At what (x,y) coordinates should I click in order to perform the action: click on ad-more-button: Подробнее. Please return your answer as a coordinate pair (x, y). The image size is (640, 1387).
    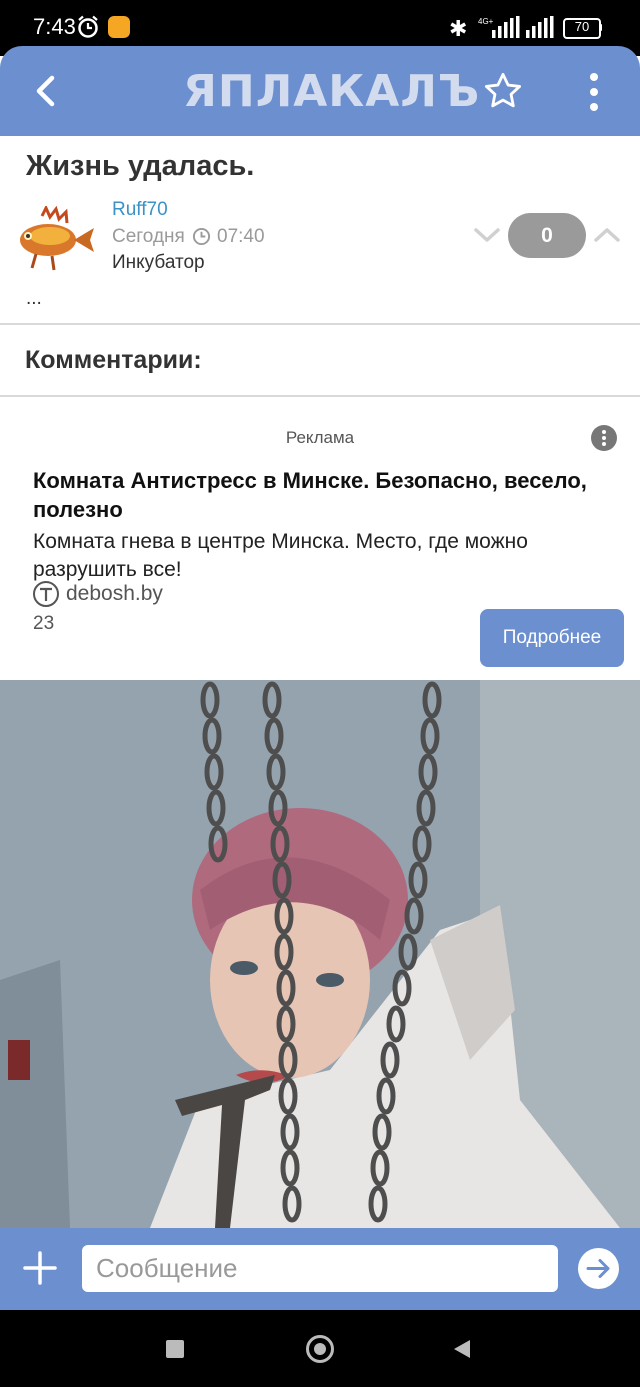
    Looking at the image, I should click on (552, 638).